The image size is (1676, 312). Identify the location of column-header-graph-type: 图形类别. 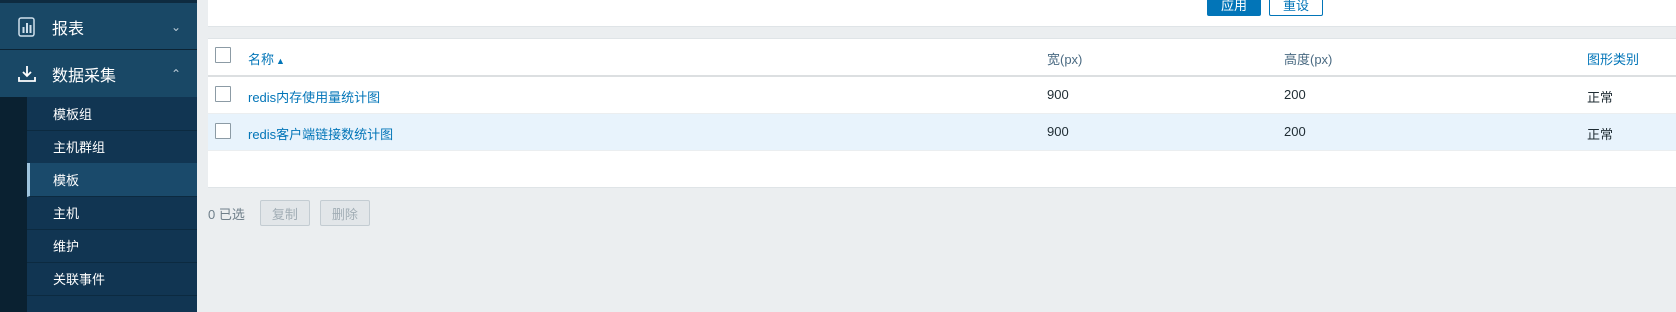
(1613, 58).